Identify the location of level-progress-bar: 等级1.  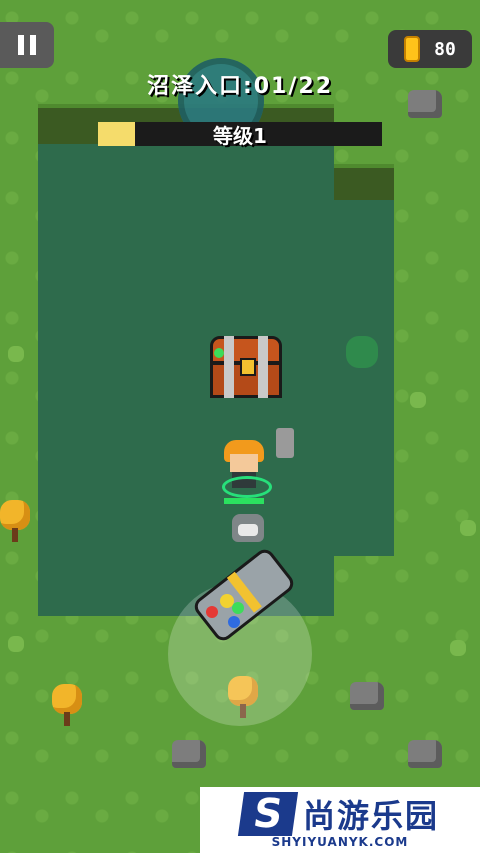
(240, 135).